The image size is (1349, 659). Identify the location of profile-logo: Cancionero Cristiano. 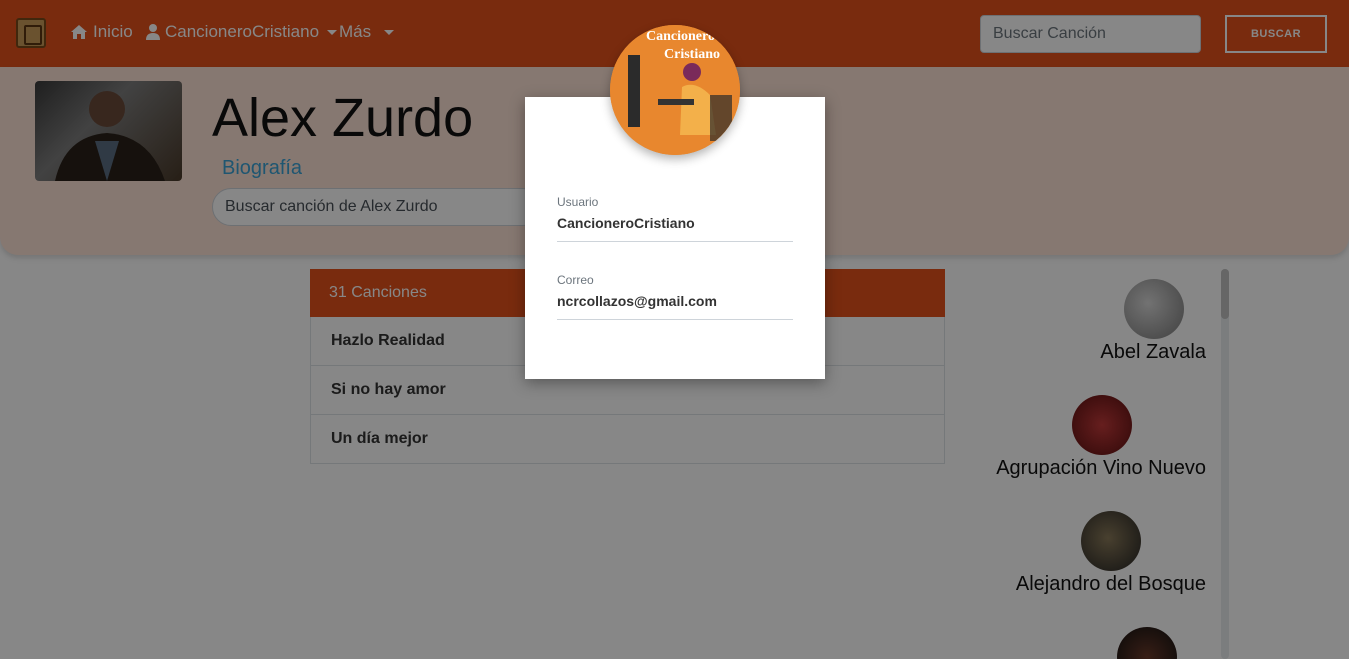
(675, 90).